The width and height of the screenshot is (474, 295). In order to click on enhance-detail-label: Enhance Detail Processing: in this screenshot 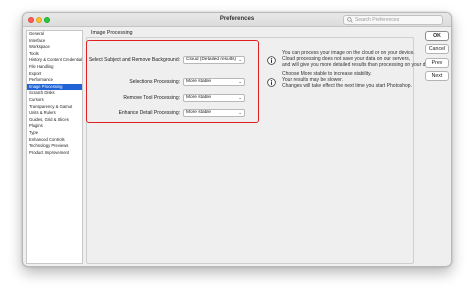, I will do `click(149, 113)`.